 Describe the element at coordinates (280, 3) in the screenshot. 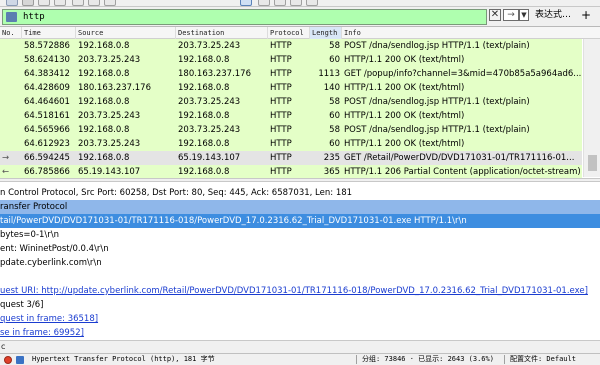

I see `zoom-out-icon` at that location.